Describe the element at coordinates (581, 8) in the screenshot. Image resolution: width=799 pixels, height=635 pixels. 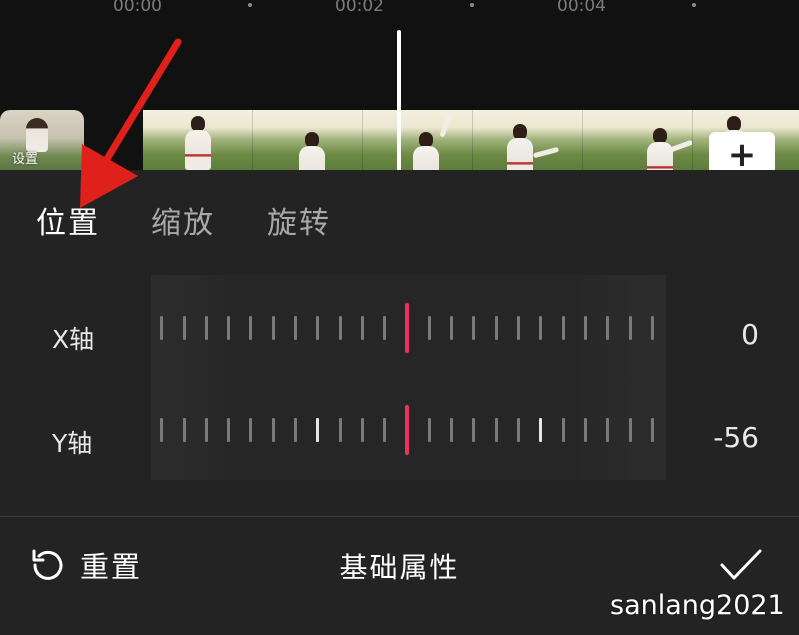
I see `time-label: 00:04` at that location.